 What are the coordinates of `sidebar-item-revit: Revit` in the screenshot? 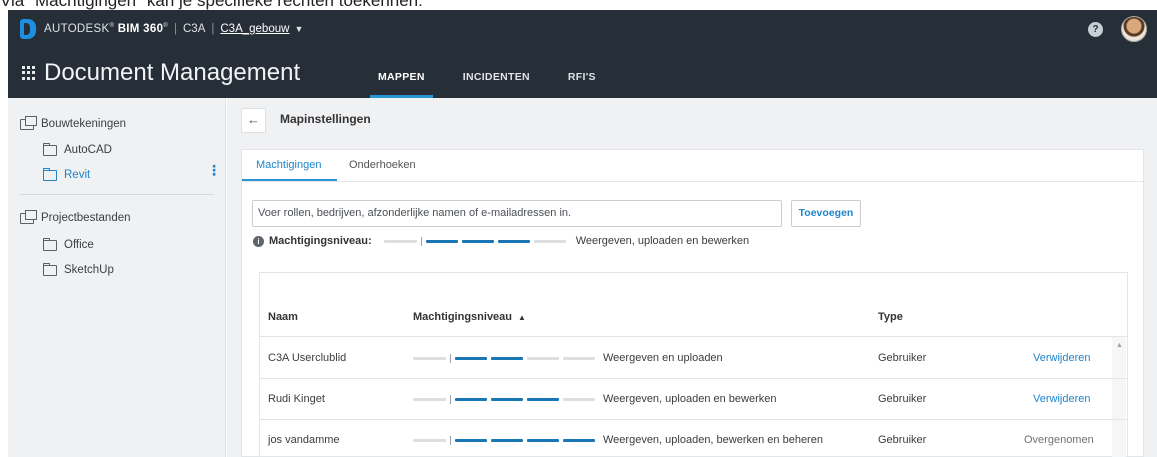 It's located at (67, 174).